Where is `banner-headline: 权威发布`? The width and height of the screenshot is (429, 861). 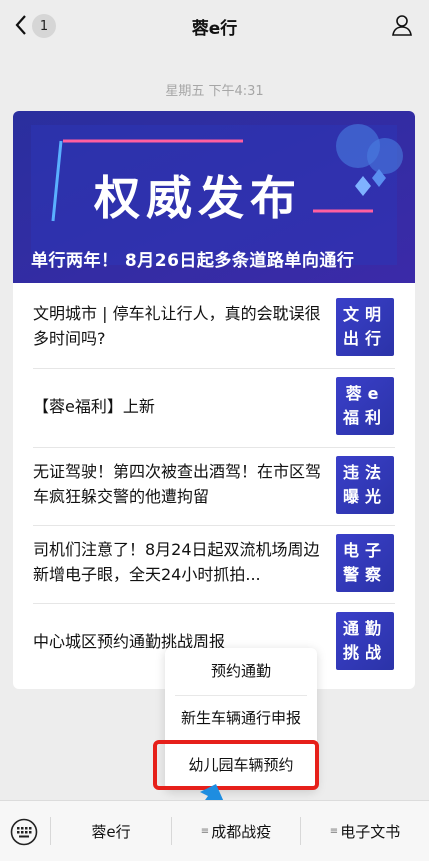 banner-headline: 权威发布 is located at coordinates (197, 198).